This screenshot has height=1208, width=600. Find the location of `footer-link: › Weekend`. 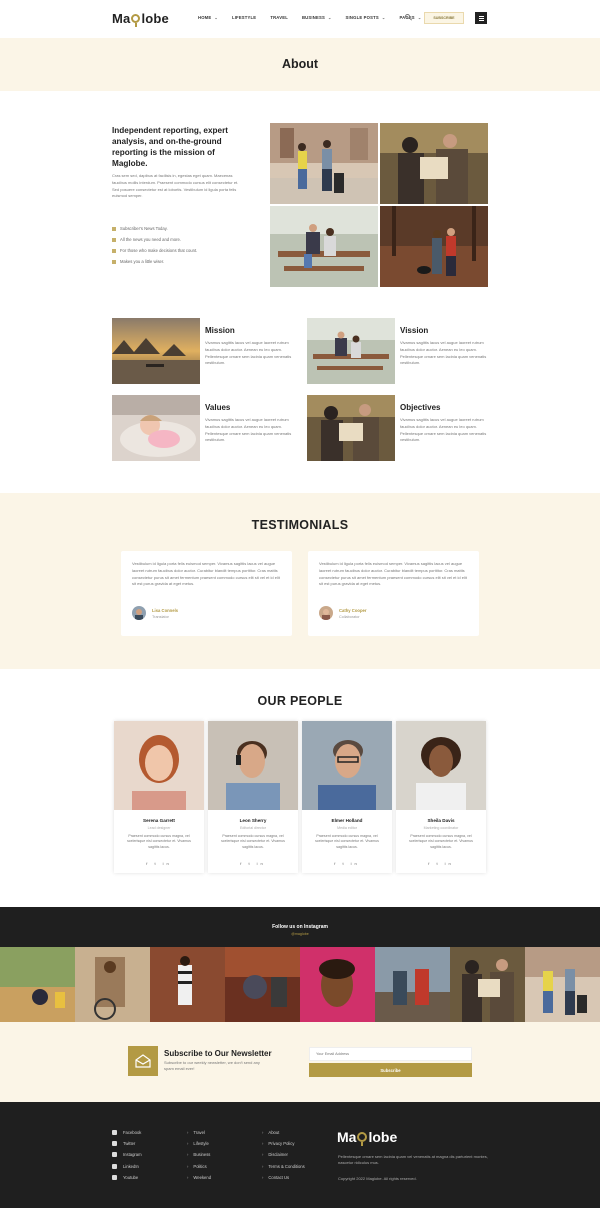

footer-link: › Weekend is located at coordinates (199, 1177).